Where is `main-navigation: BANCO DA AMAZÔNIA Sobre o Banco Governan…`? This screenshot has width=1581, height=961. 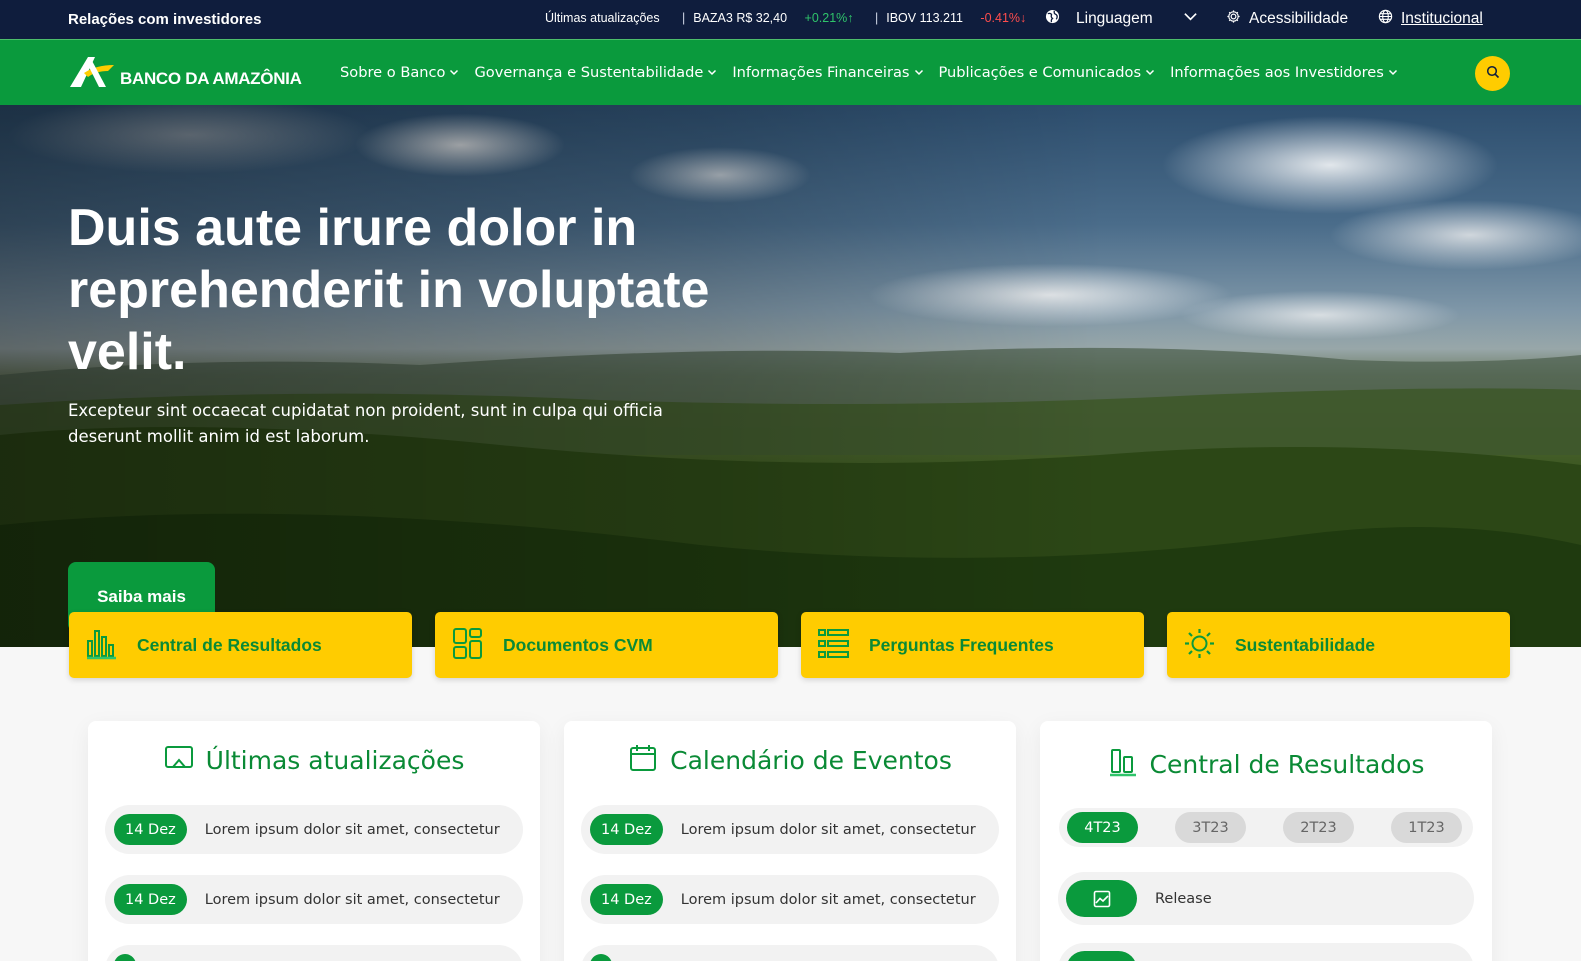
main-navigation: BANCO DA AMAZÔNIA Sobre o Banco Governan… is located at coordinates (790, 72).